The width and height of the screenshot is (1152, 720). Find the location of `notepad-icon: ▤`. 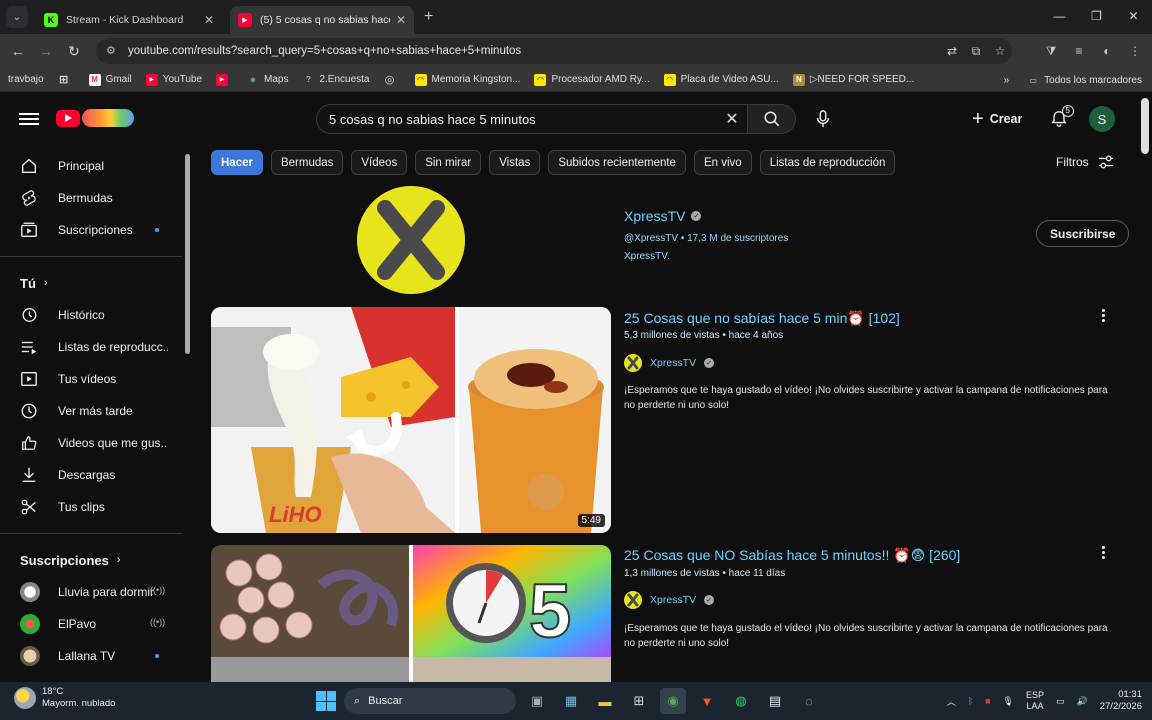

notepad-icon: ▤ is located at coordinates (775, 701).